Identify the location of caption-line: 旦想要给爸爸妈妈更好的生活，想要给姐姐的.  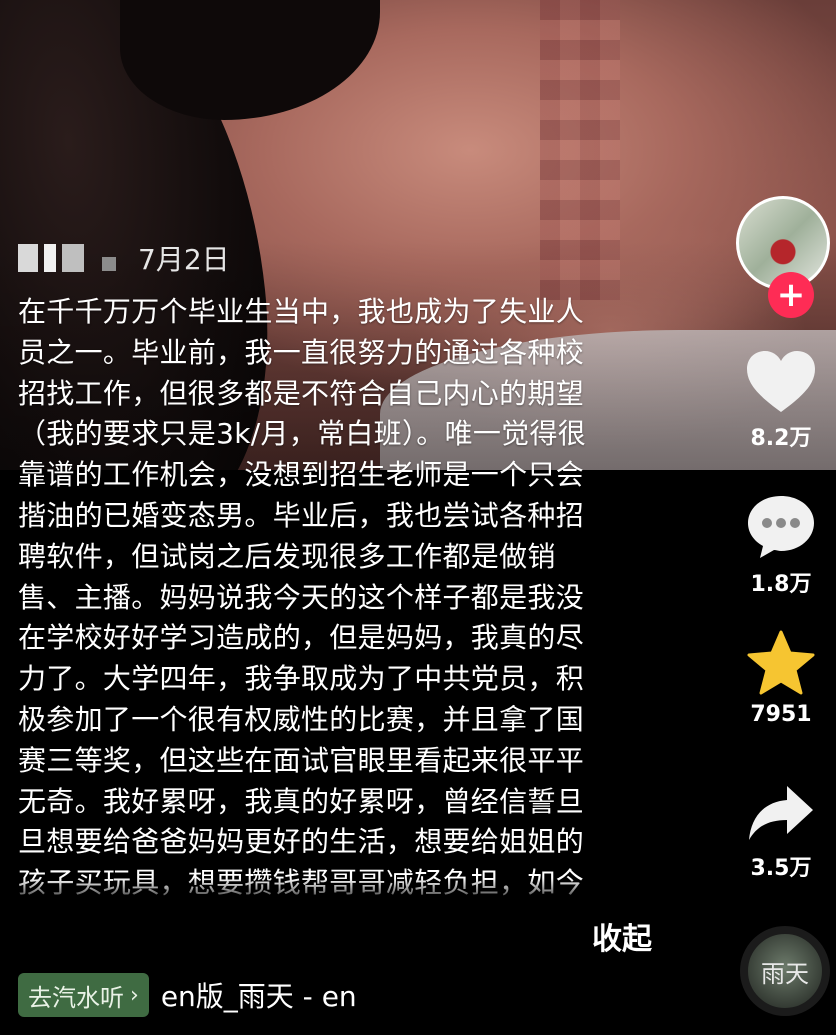
(301, 842).